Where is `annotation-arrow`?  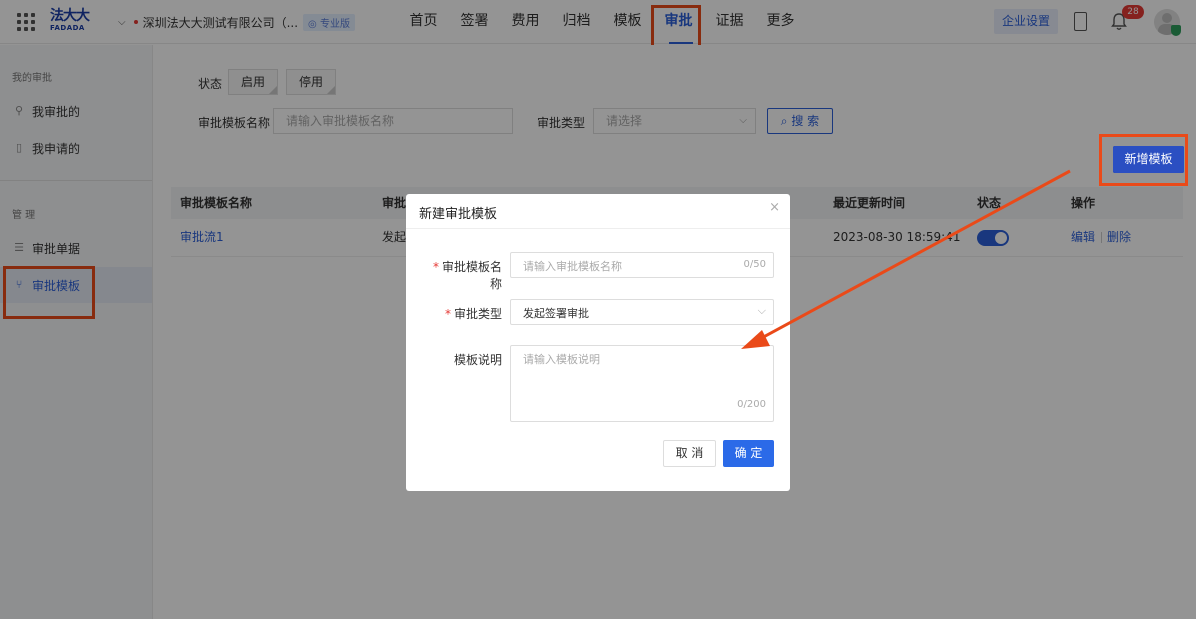
annotation-arrow is located at coordinates (906, 259).